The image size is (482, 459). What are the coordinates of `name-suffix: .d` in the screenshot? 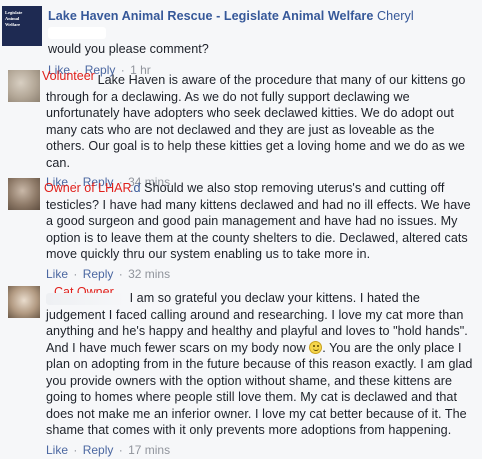 It's located at (135, 188).